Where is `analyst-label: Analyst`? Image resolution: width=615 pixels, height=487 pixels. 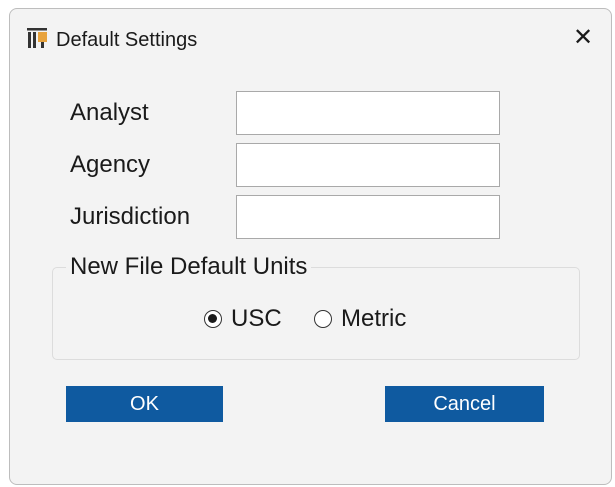 analyst-label: Analyst is located at coordinates (109, 112).